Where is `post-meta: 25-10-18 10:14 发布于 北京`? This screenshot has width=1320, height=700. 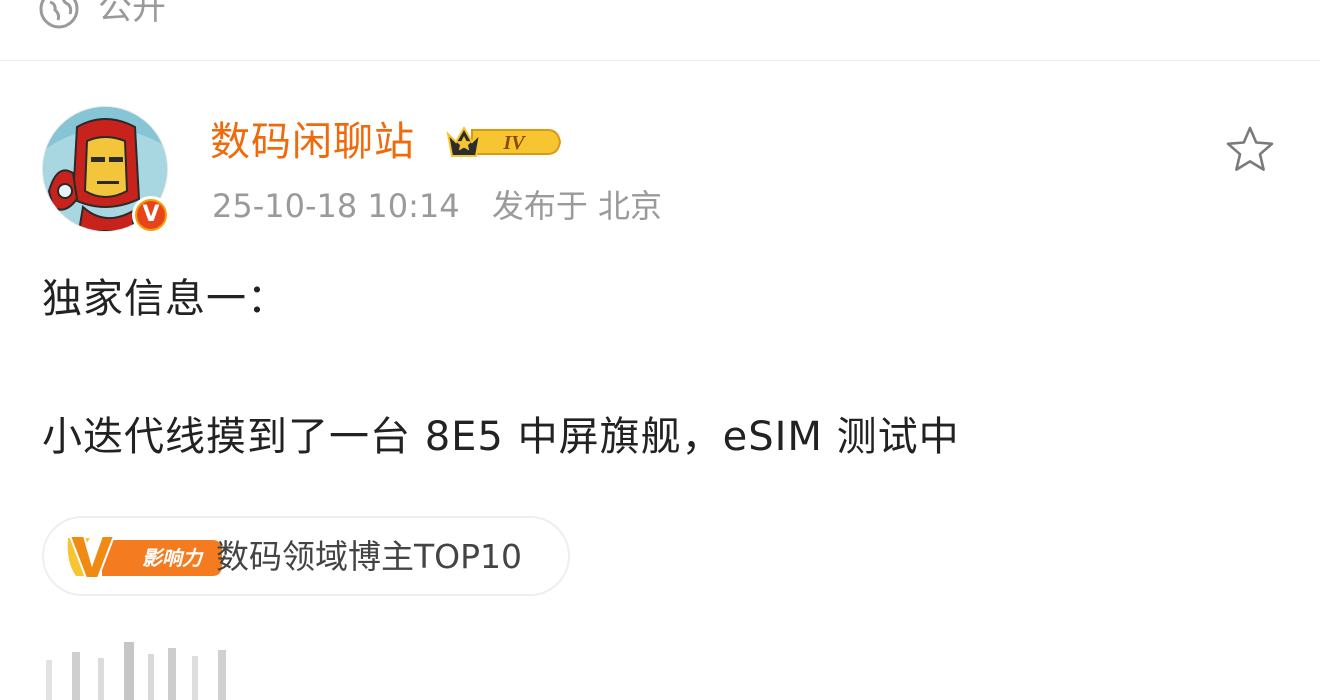 post-meta: 25-10-18 10:14 发布于 北京 is located at coordinates (437, 206).